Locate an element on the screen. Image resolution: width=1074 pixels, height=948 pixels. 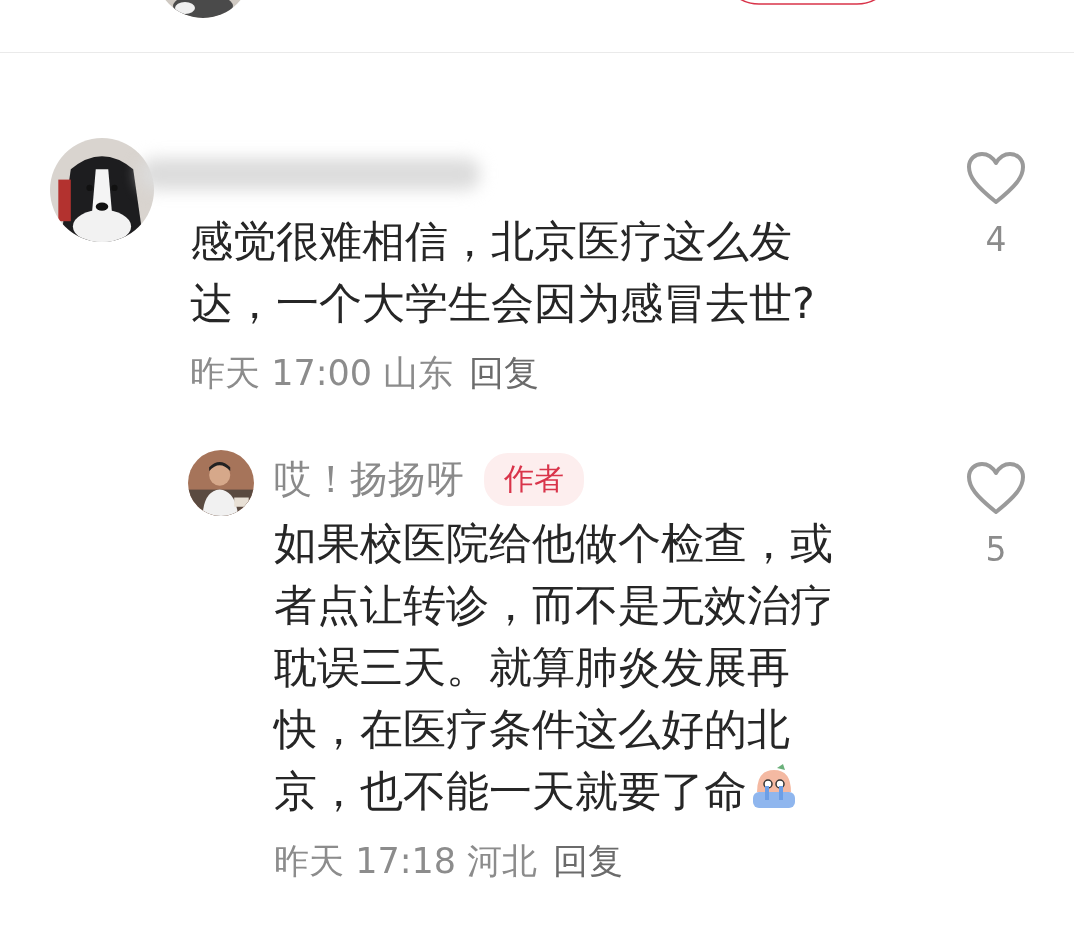
author-badge: 作者 is located at coordinates (534, 479).